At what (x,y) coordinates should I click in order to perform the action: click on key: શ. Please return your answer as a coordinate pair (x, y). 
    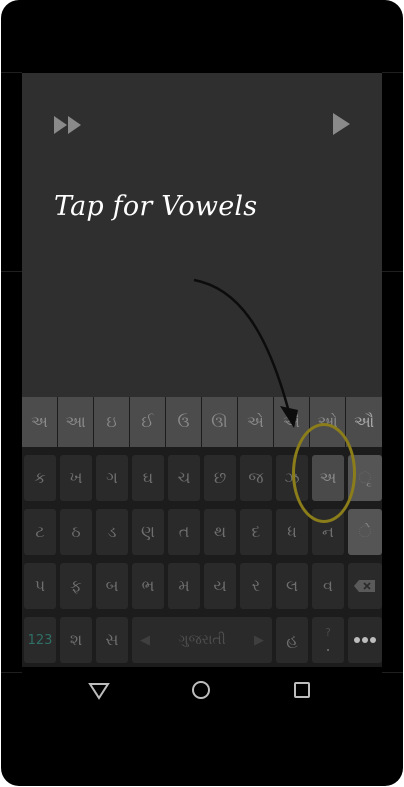
    Looking at the image, I should click on (76, 640).